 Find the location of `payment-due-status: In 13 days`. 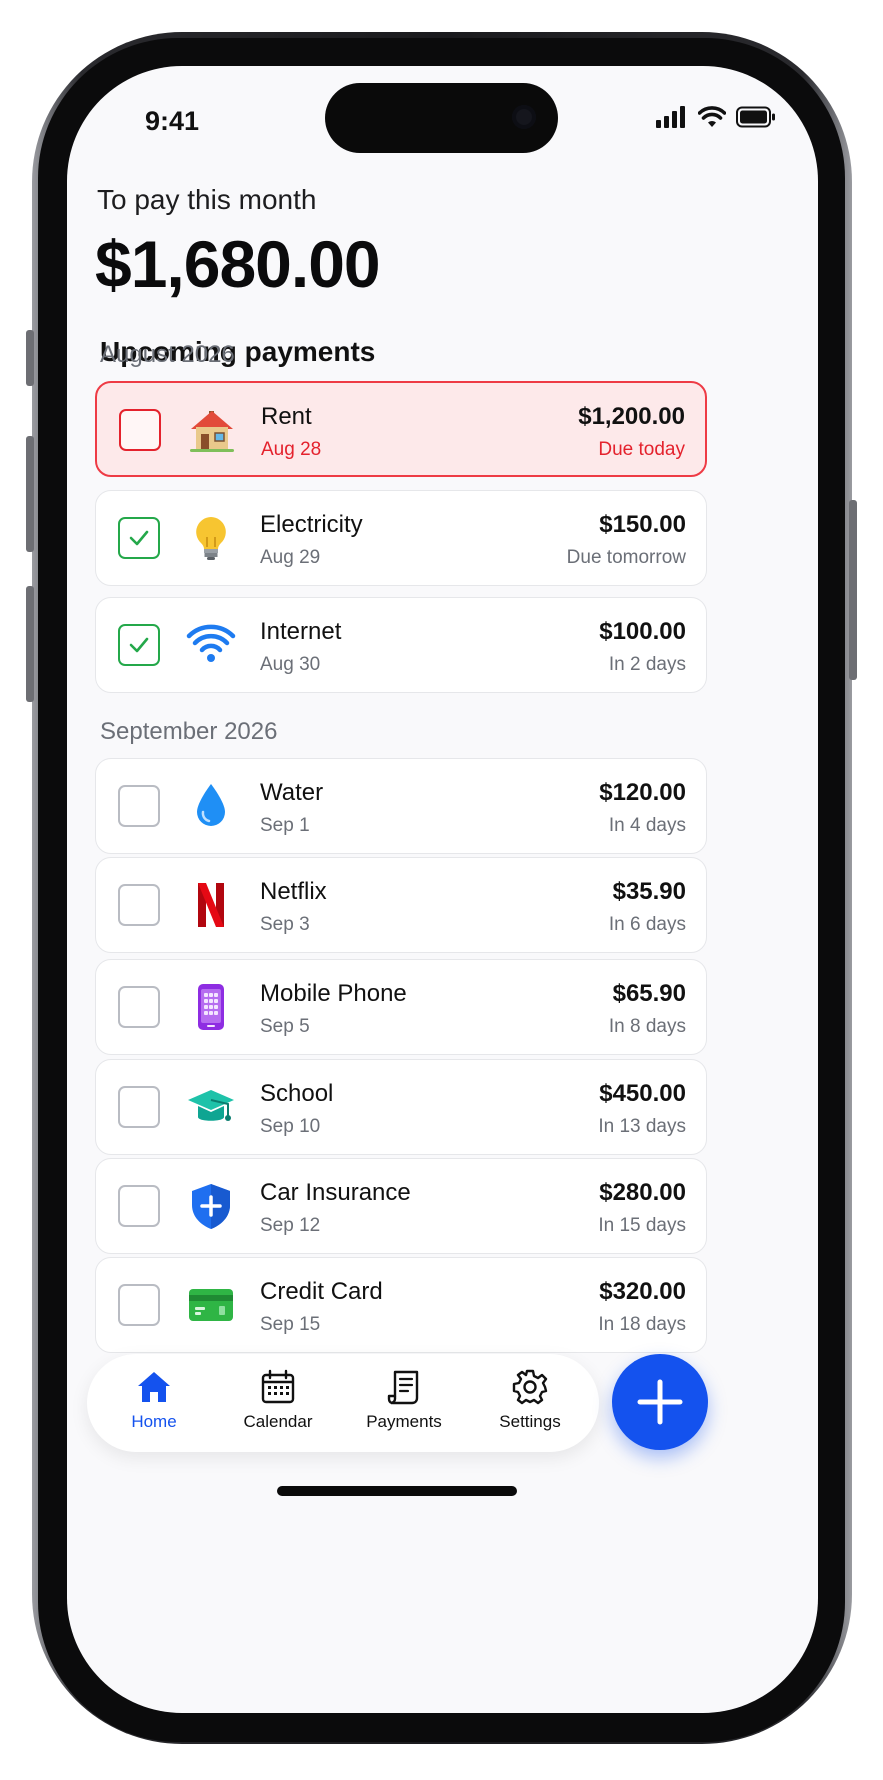

payment-due-status: In 13 days is located at coordinates (642, 1126).